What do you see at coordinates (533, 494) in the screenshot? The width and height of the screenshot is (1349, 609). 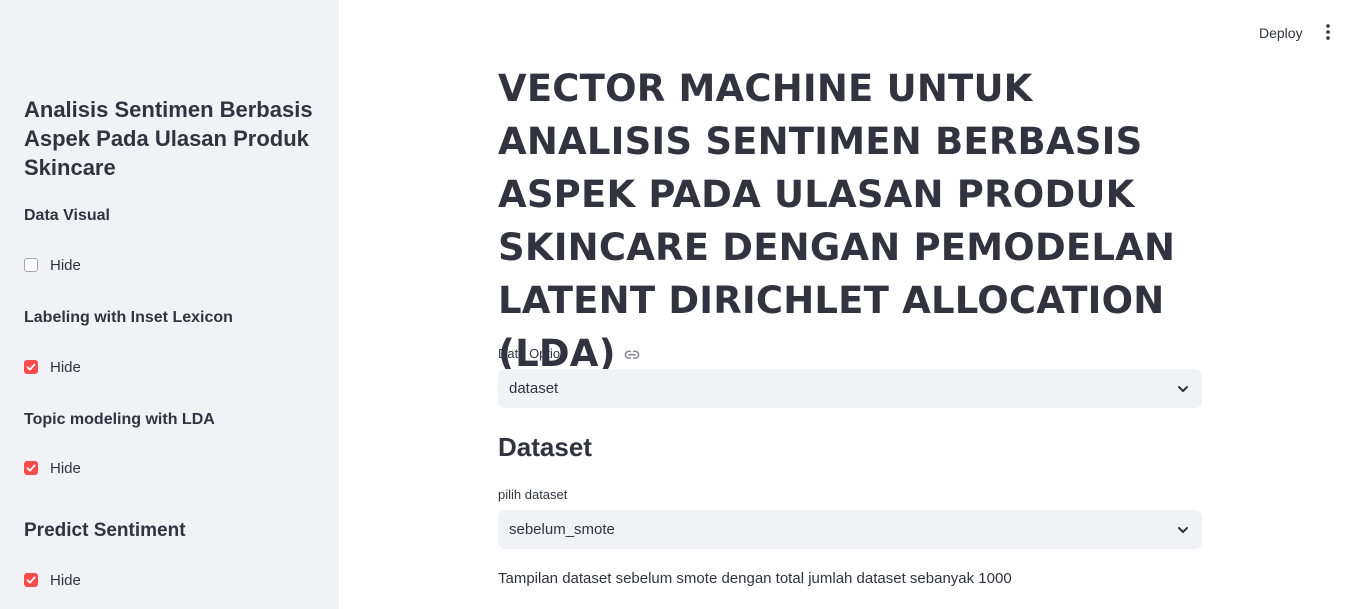 I see `pilih-dataset-label: pilih dataset` at bounding box center [533, 494].